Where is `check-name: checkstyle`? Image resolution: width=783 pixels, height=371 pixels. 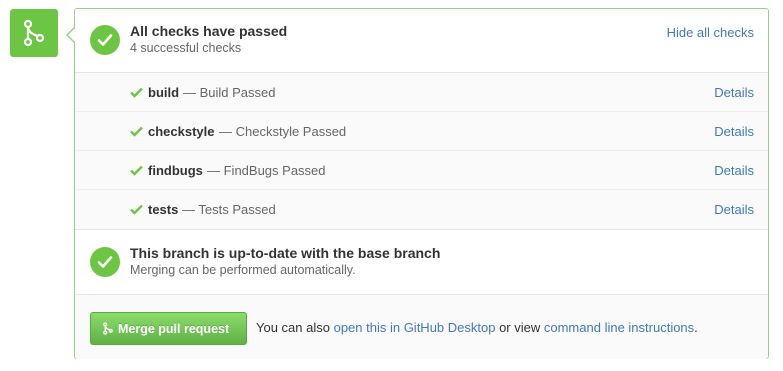
check-name: checkstyle is located at coordinates (181, 131).